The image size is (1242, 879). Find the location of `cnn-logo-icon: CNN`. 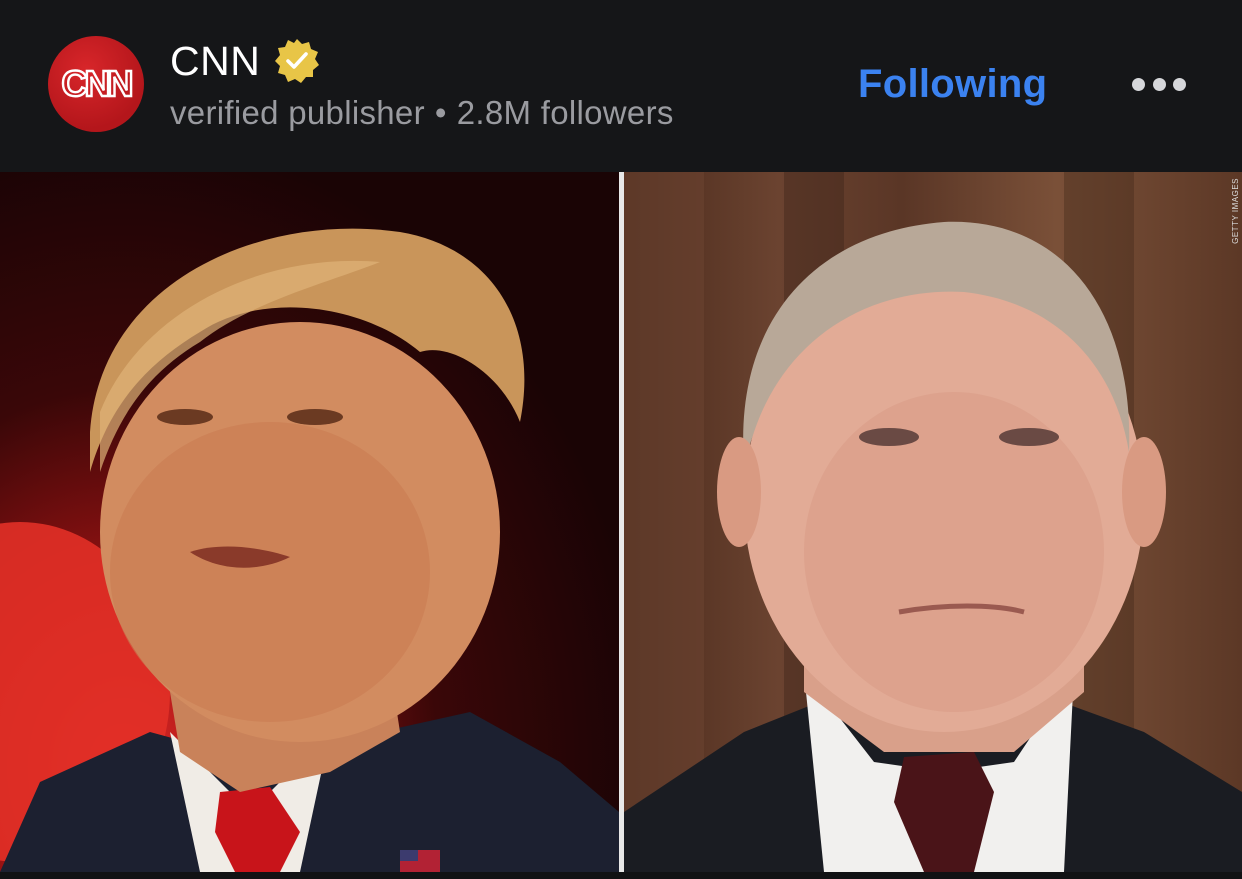

cnn-logo-icon: CNN is located at coordinates (97, 83).